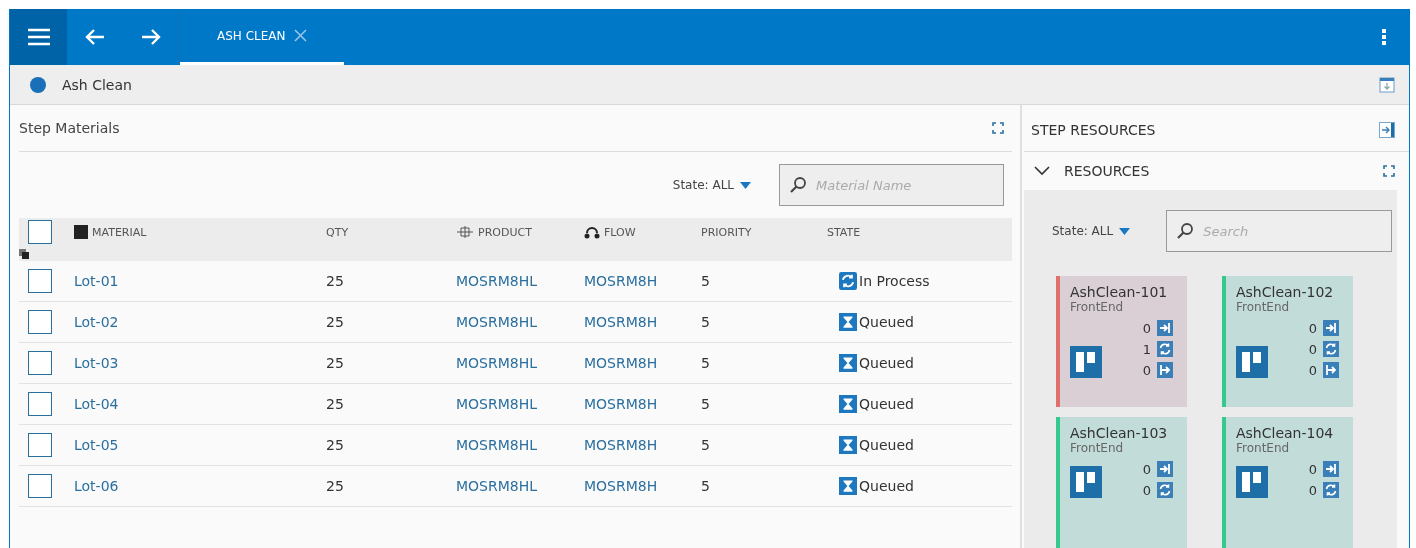  I want to click on resource-card: AshClean-104 FrontEnd 0 0, so click(1287, 482).